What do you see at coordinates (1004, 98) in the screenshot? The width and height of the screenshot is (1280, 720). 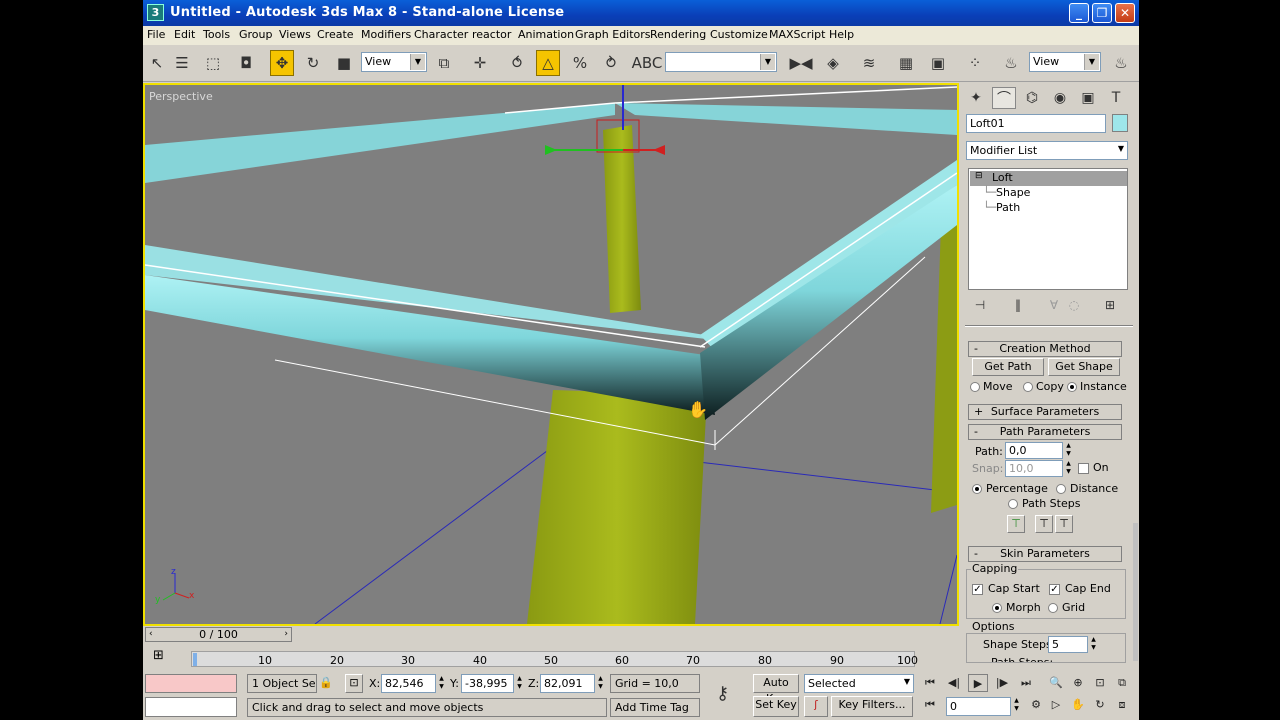 I see `modify-tab-icon: ⌒` at bounding box center [1004, 98].